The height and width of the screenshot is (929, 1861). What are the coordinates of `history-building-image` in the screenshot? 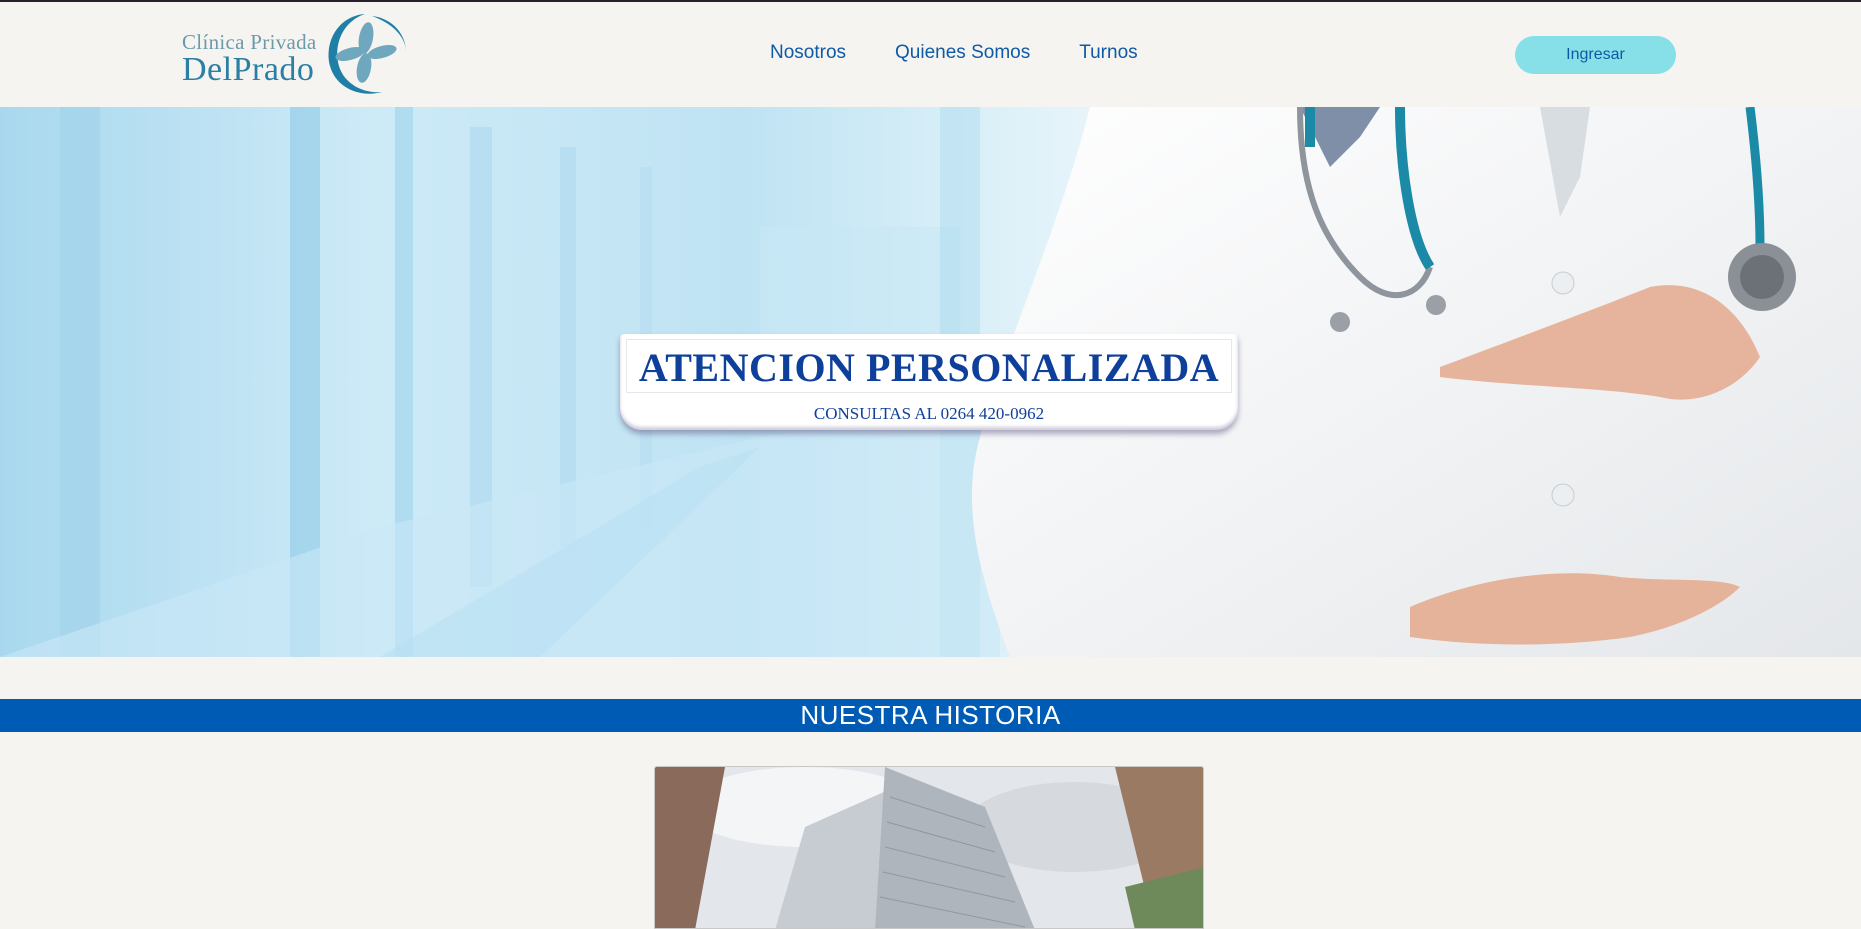 It's located at (929, 847).